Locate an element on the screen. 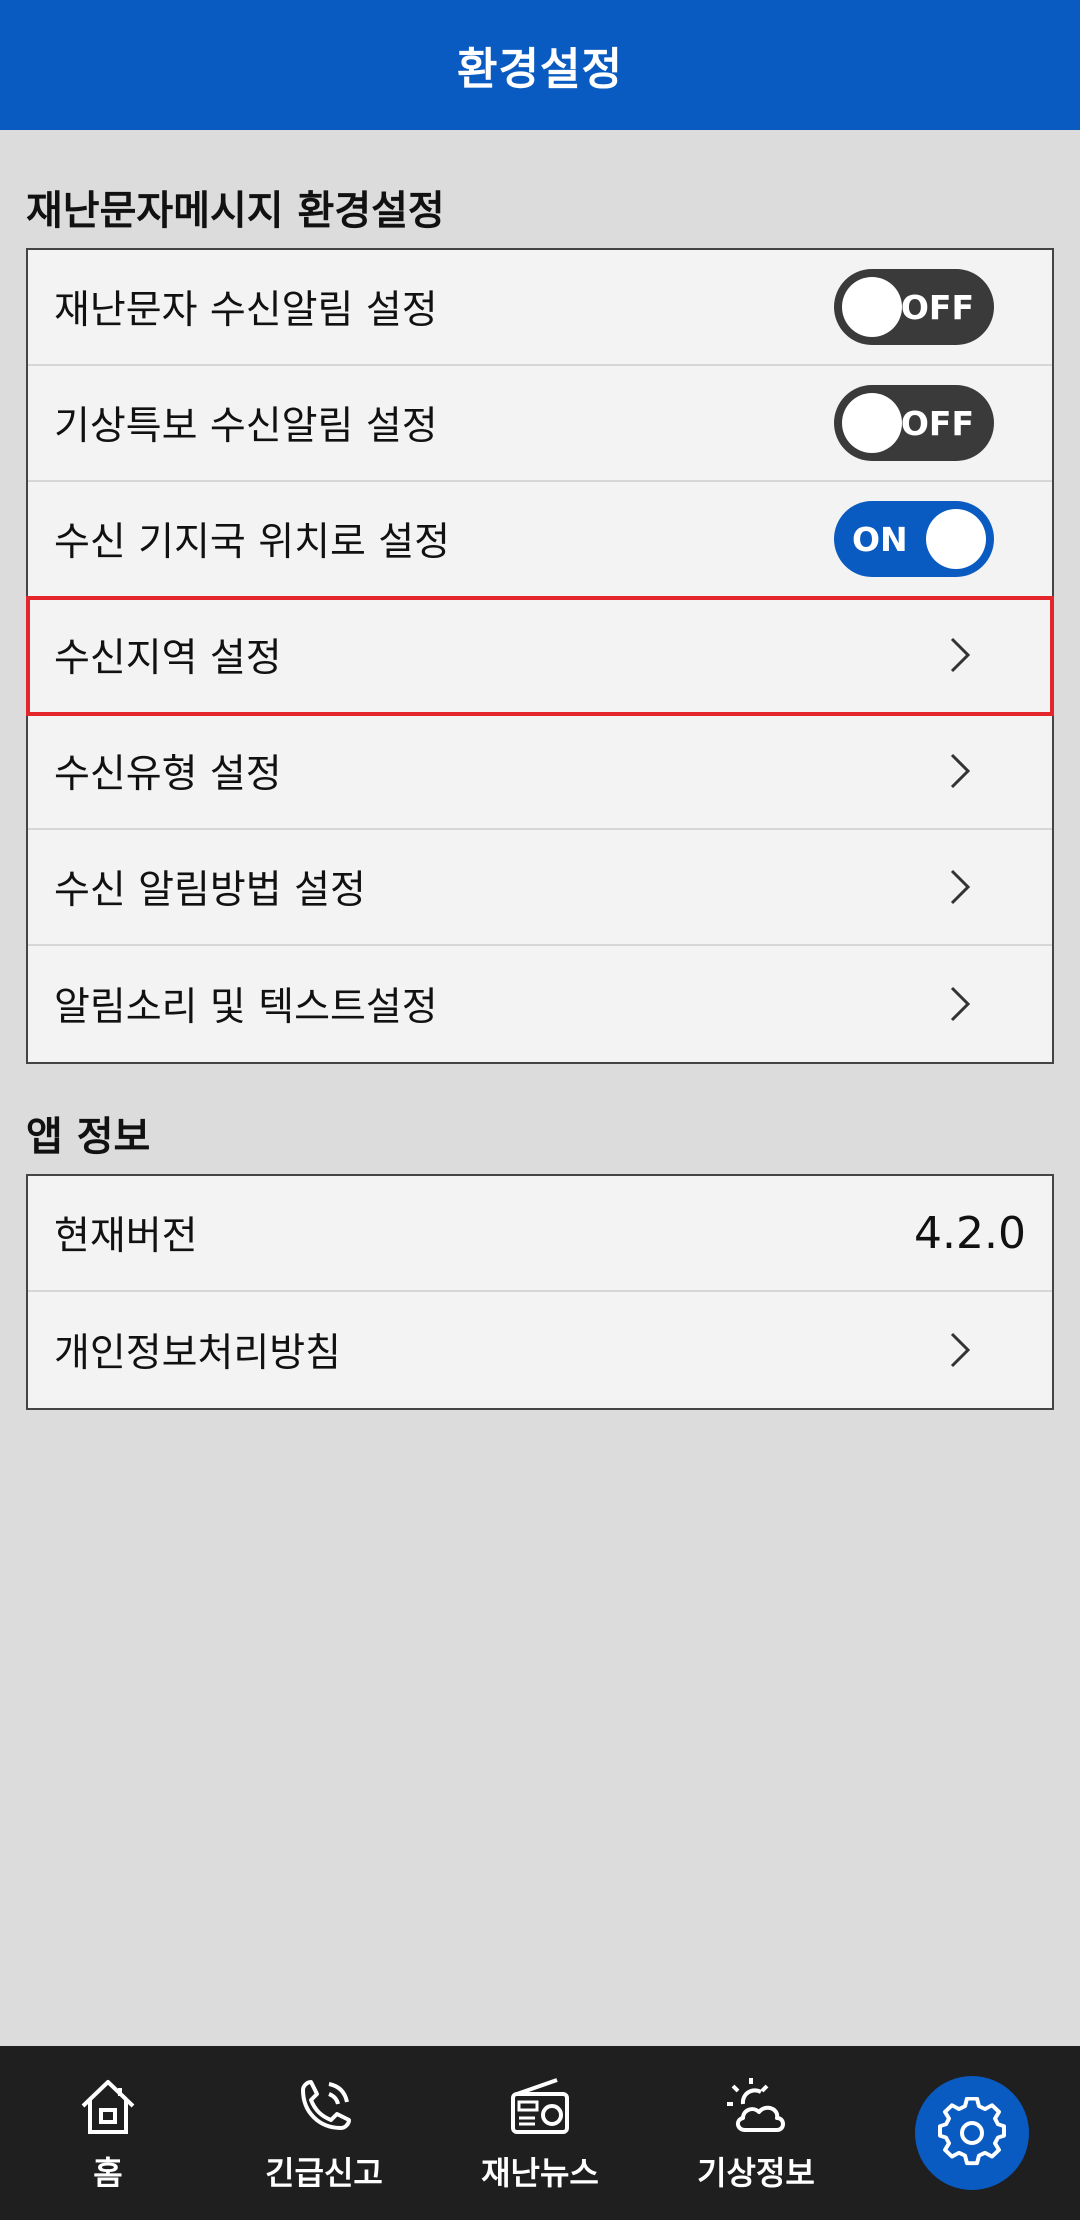 This screenshot has height=2220, width=1080. app-bar: 환경설정 is located at coordinates (540, 65).